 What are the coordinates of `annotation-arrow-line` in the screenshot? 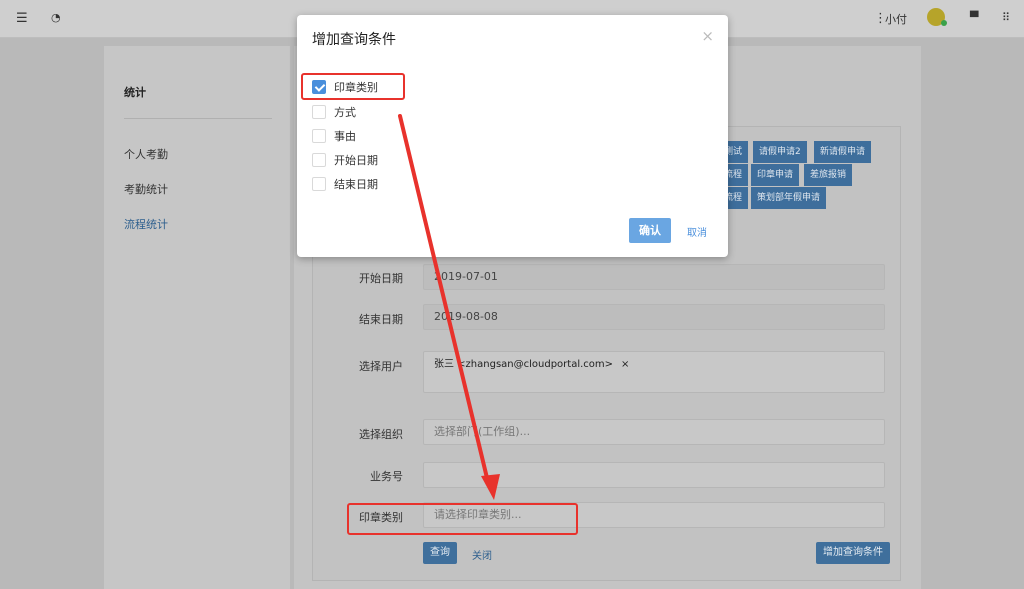 It's located at (443, 297).